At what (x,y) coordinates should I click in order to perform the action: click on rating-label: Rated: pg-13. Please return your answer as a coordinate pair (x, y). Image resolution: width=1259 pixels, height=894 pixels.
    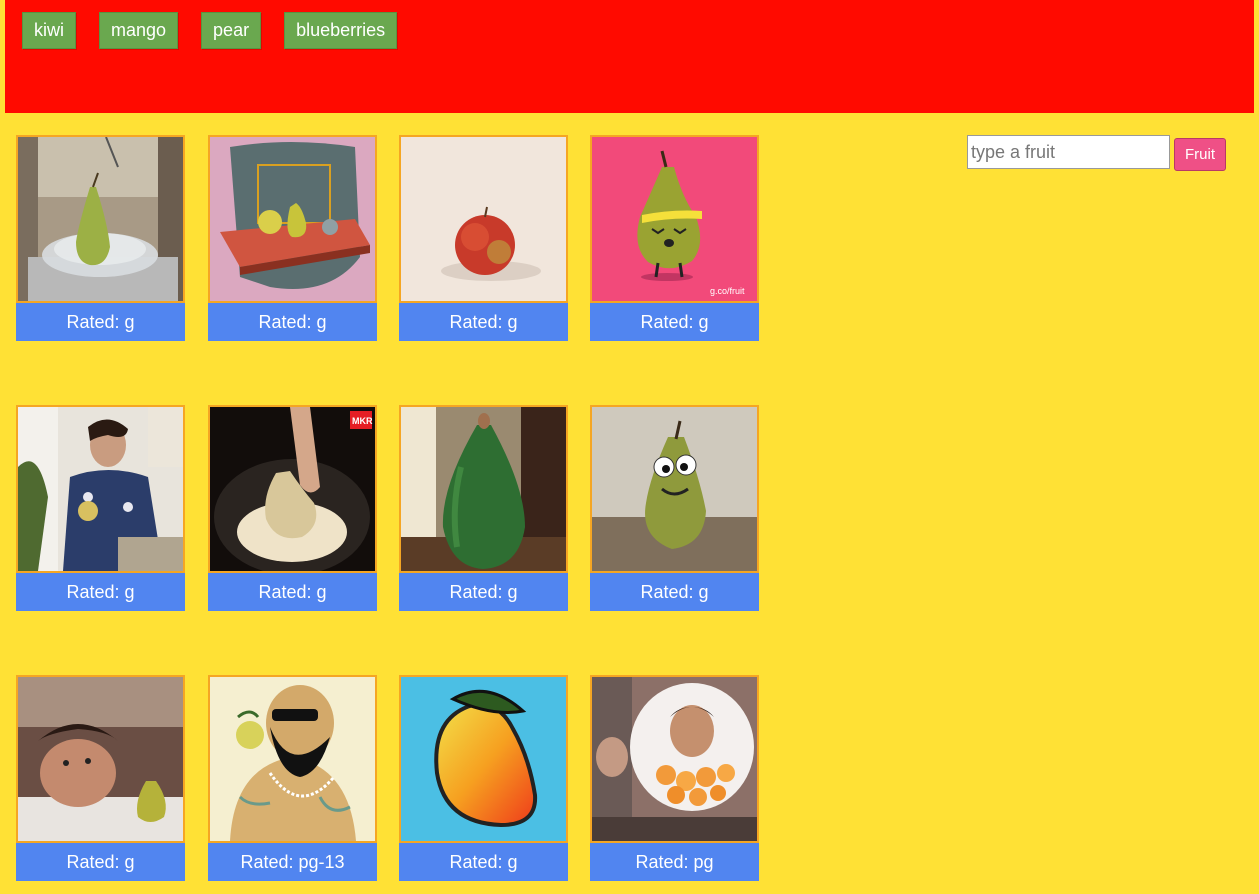
    Looking at the image, I should click on (292, 862).